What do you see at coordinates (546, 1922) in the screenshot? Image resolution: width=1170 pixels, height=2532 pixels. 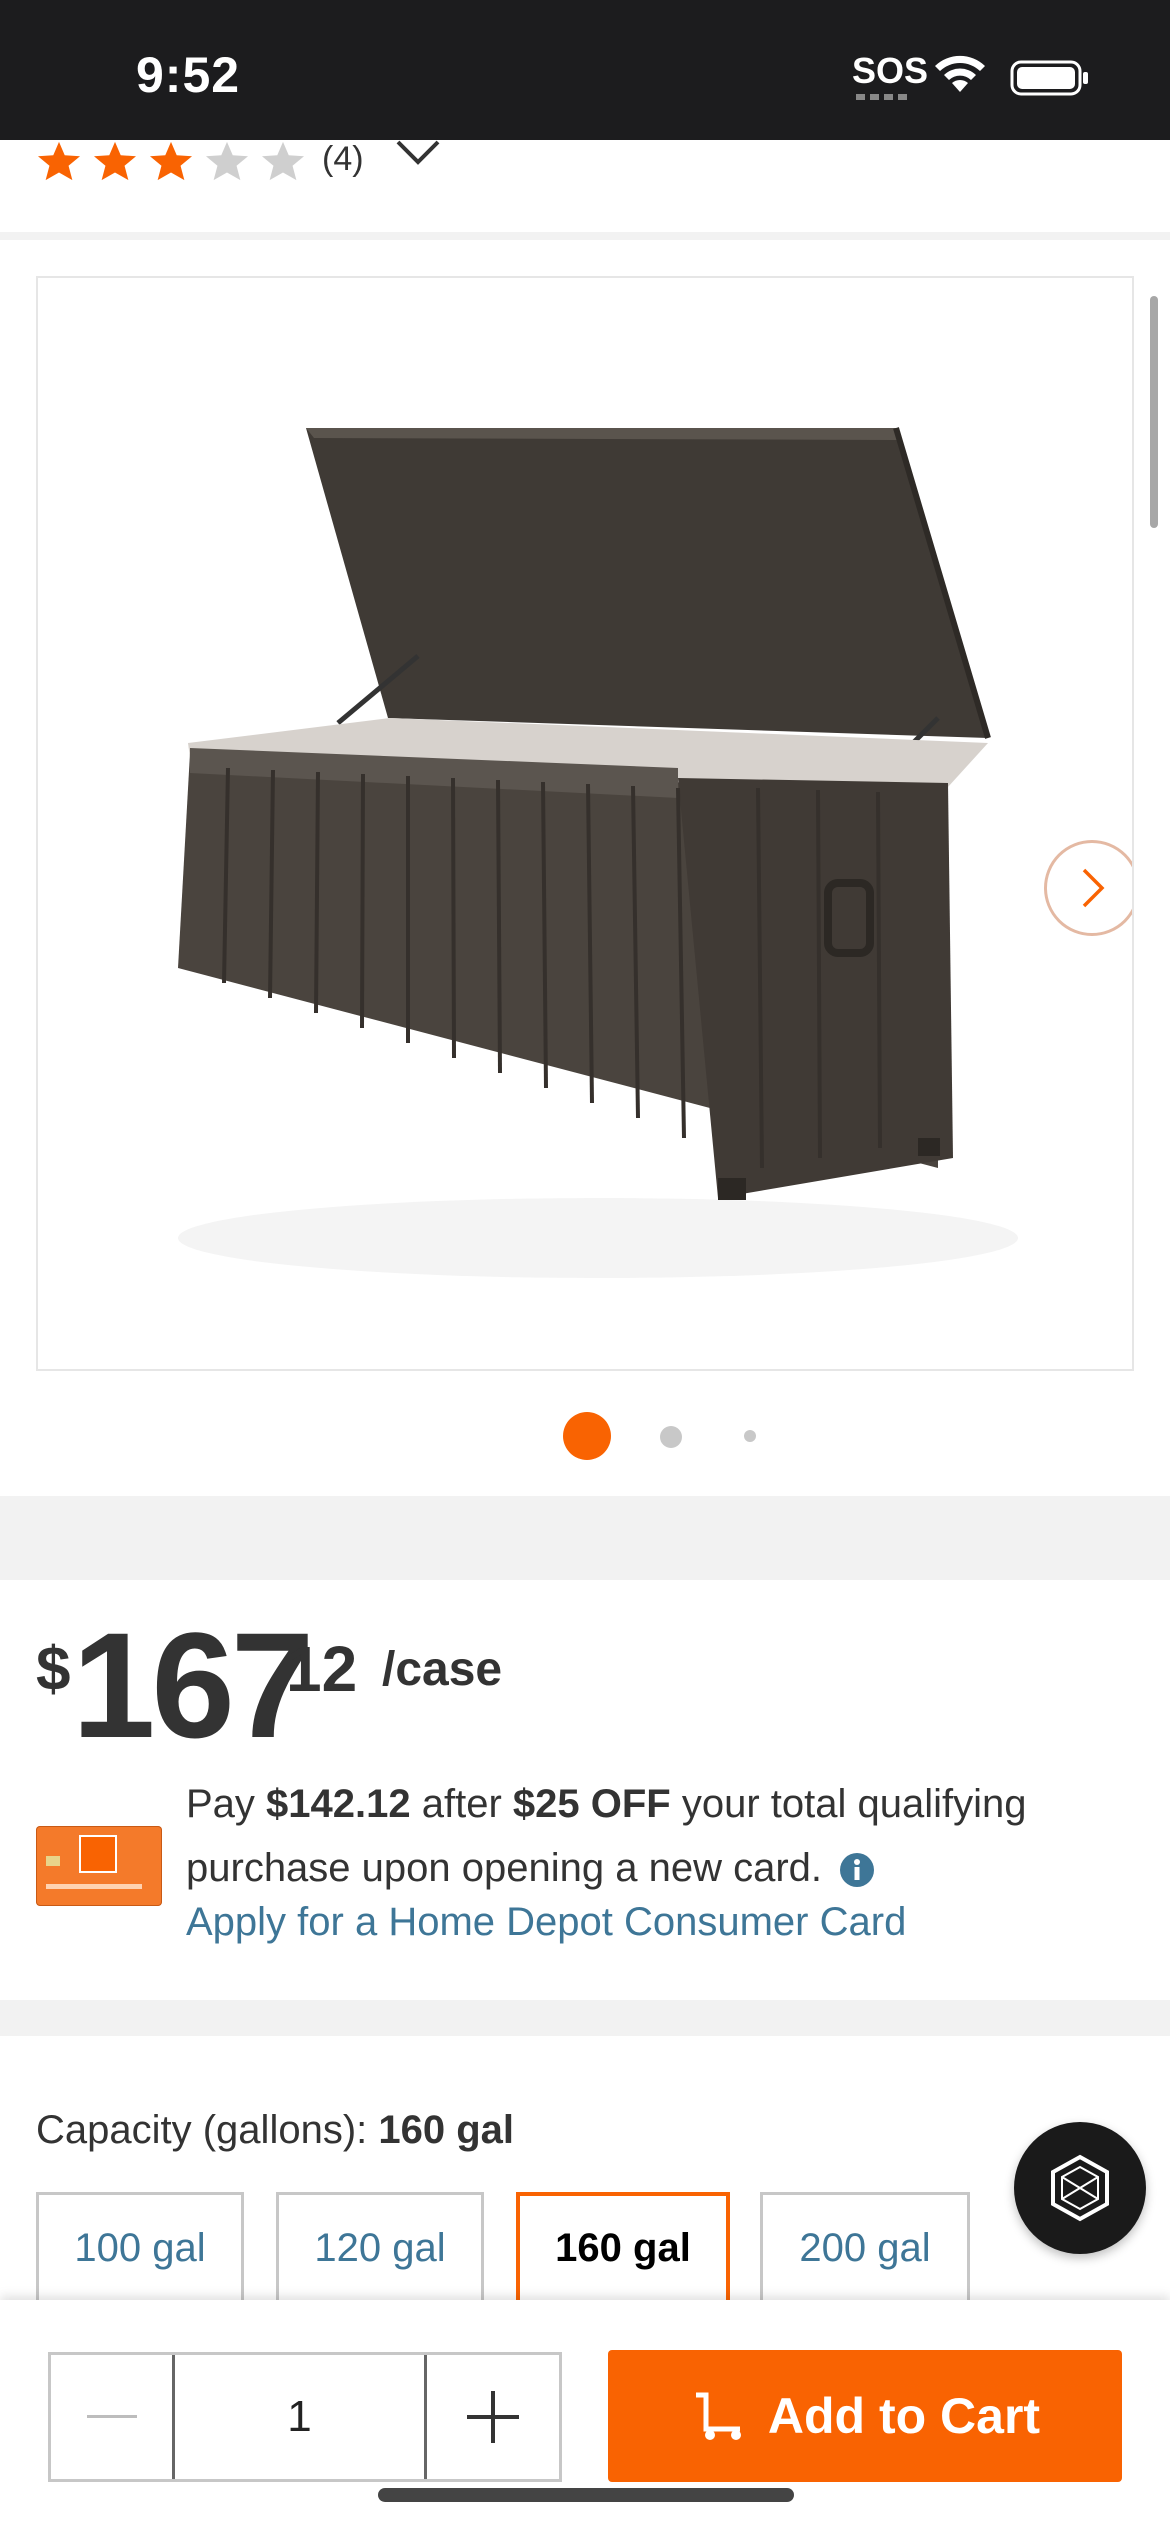 I see `apply-card-link: Apply for a Home Depot Consumer Card` at bounding box center [546, 1922].